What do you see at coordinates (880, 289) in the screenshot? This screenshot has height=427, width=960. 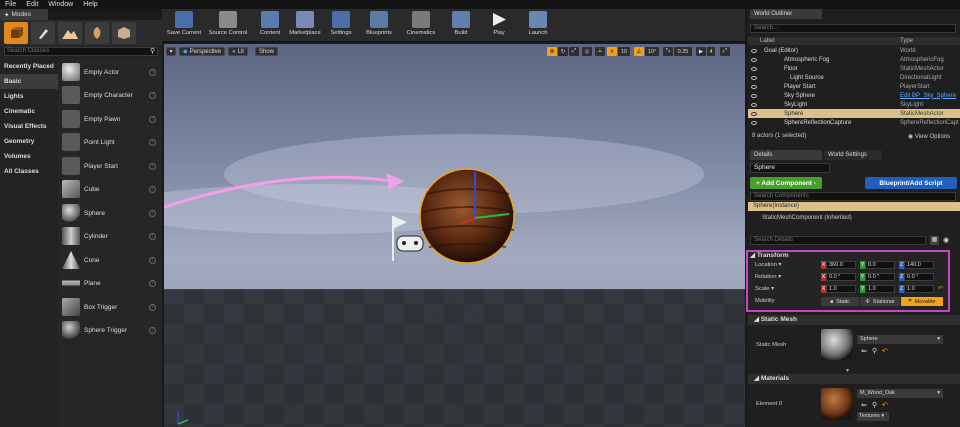 I see `scale-y-field: 1.0` at bounding box center [880, 289].